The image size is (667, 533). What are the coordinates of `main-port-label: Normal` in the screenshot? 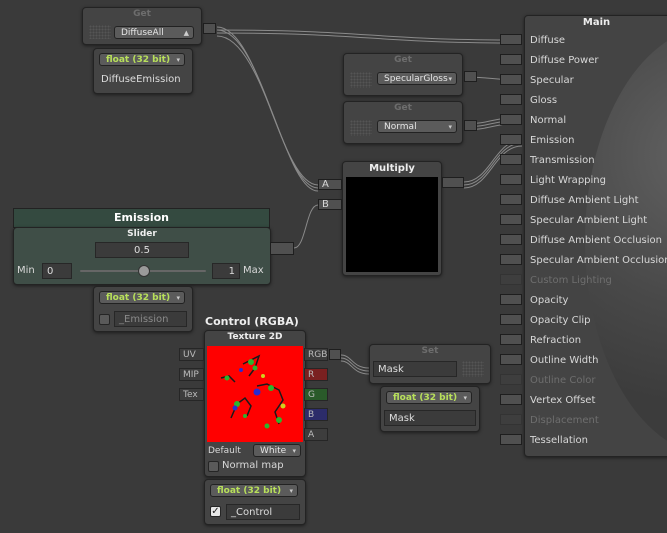 It's located at (548, 120).